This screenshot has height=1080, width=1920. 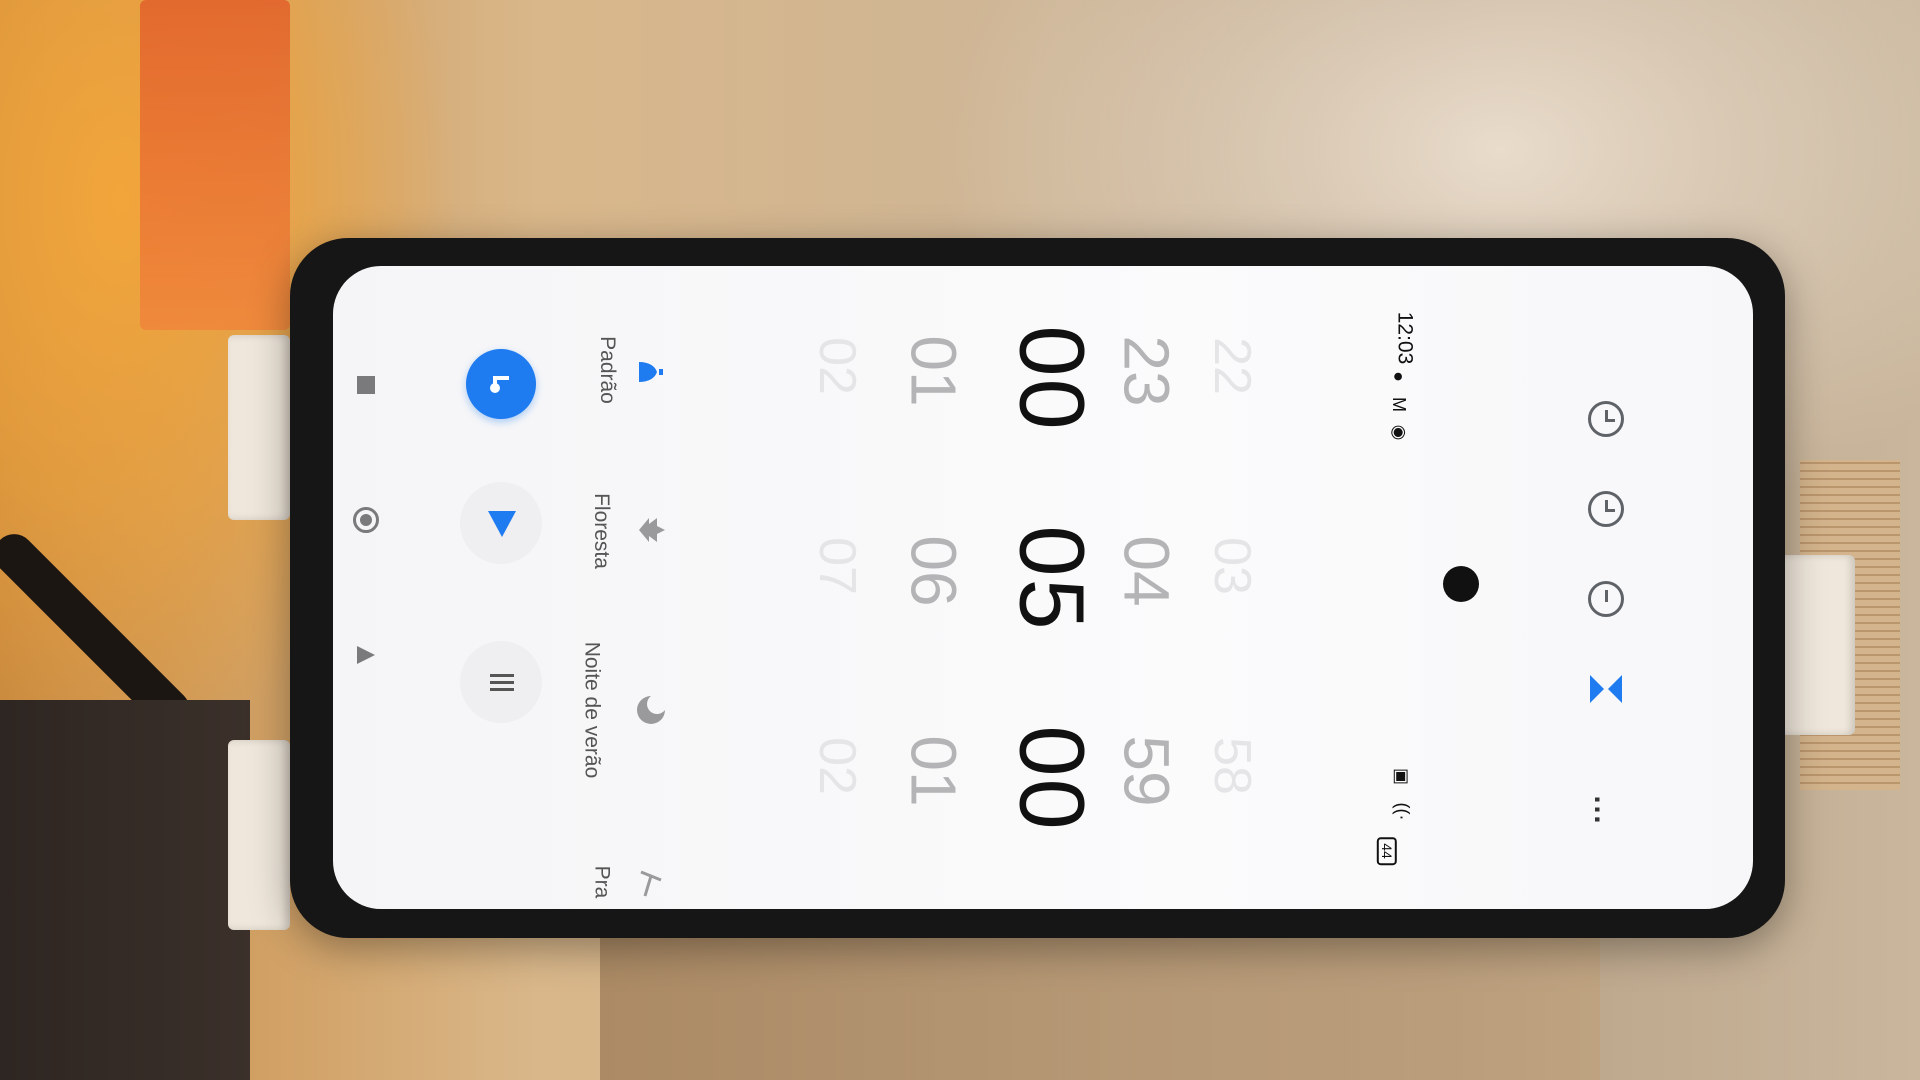 I want to click on beach-icon, so click(x=651, y=884).